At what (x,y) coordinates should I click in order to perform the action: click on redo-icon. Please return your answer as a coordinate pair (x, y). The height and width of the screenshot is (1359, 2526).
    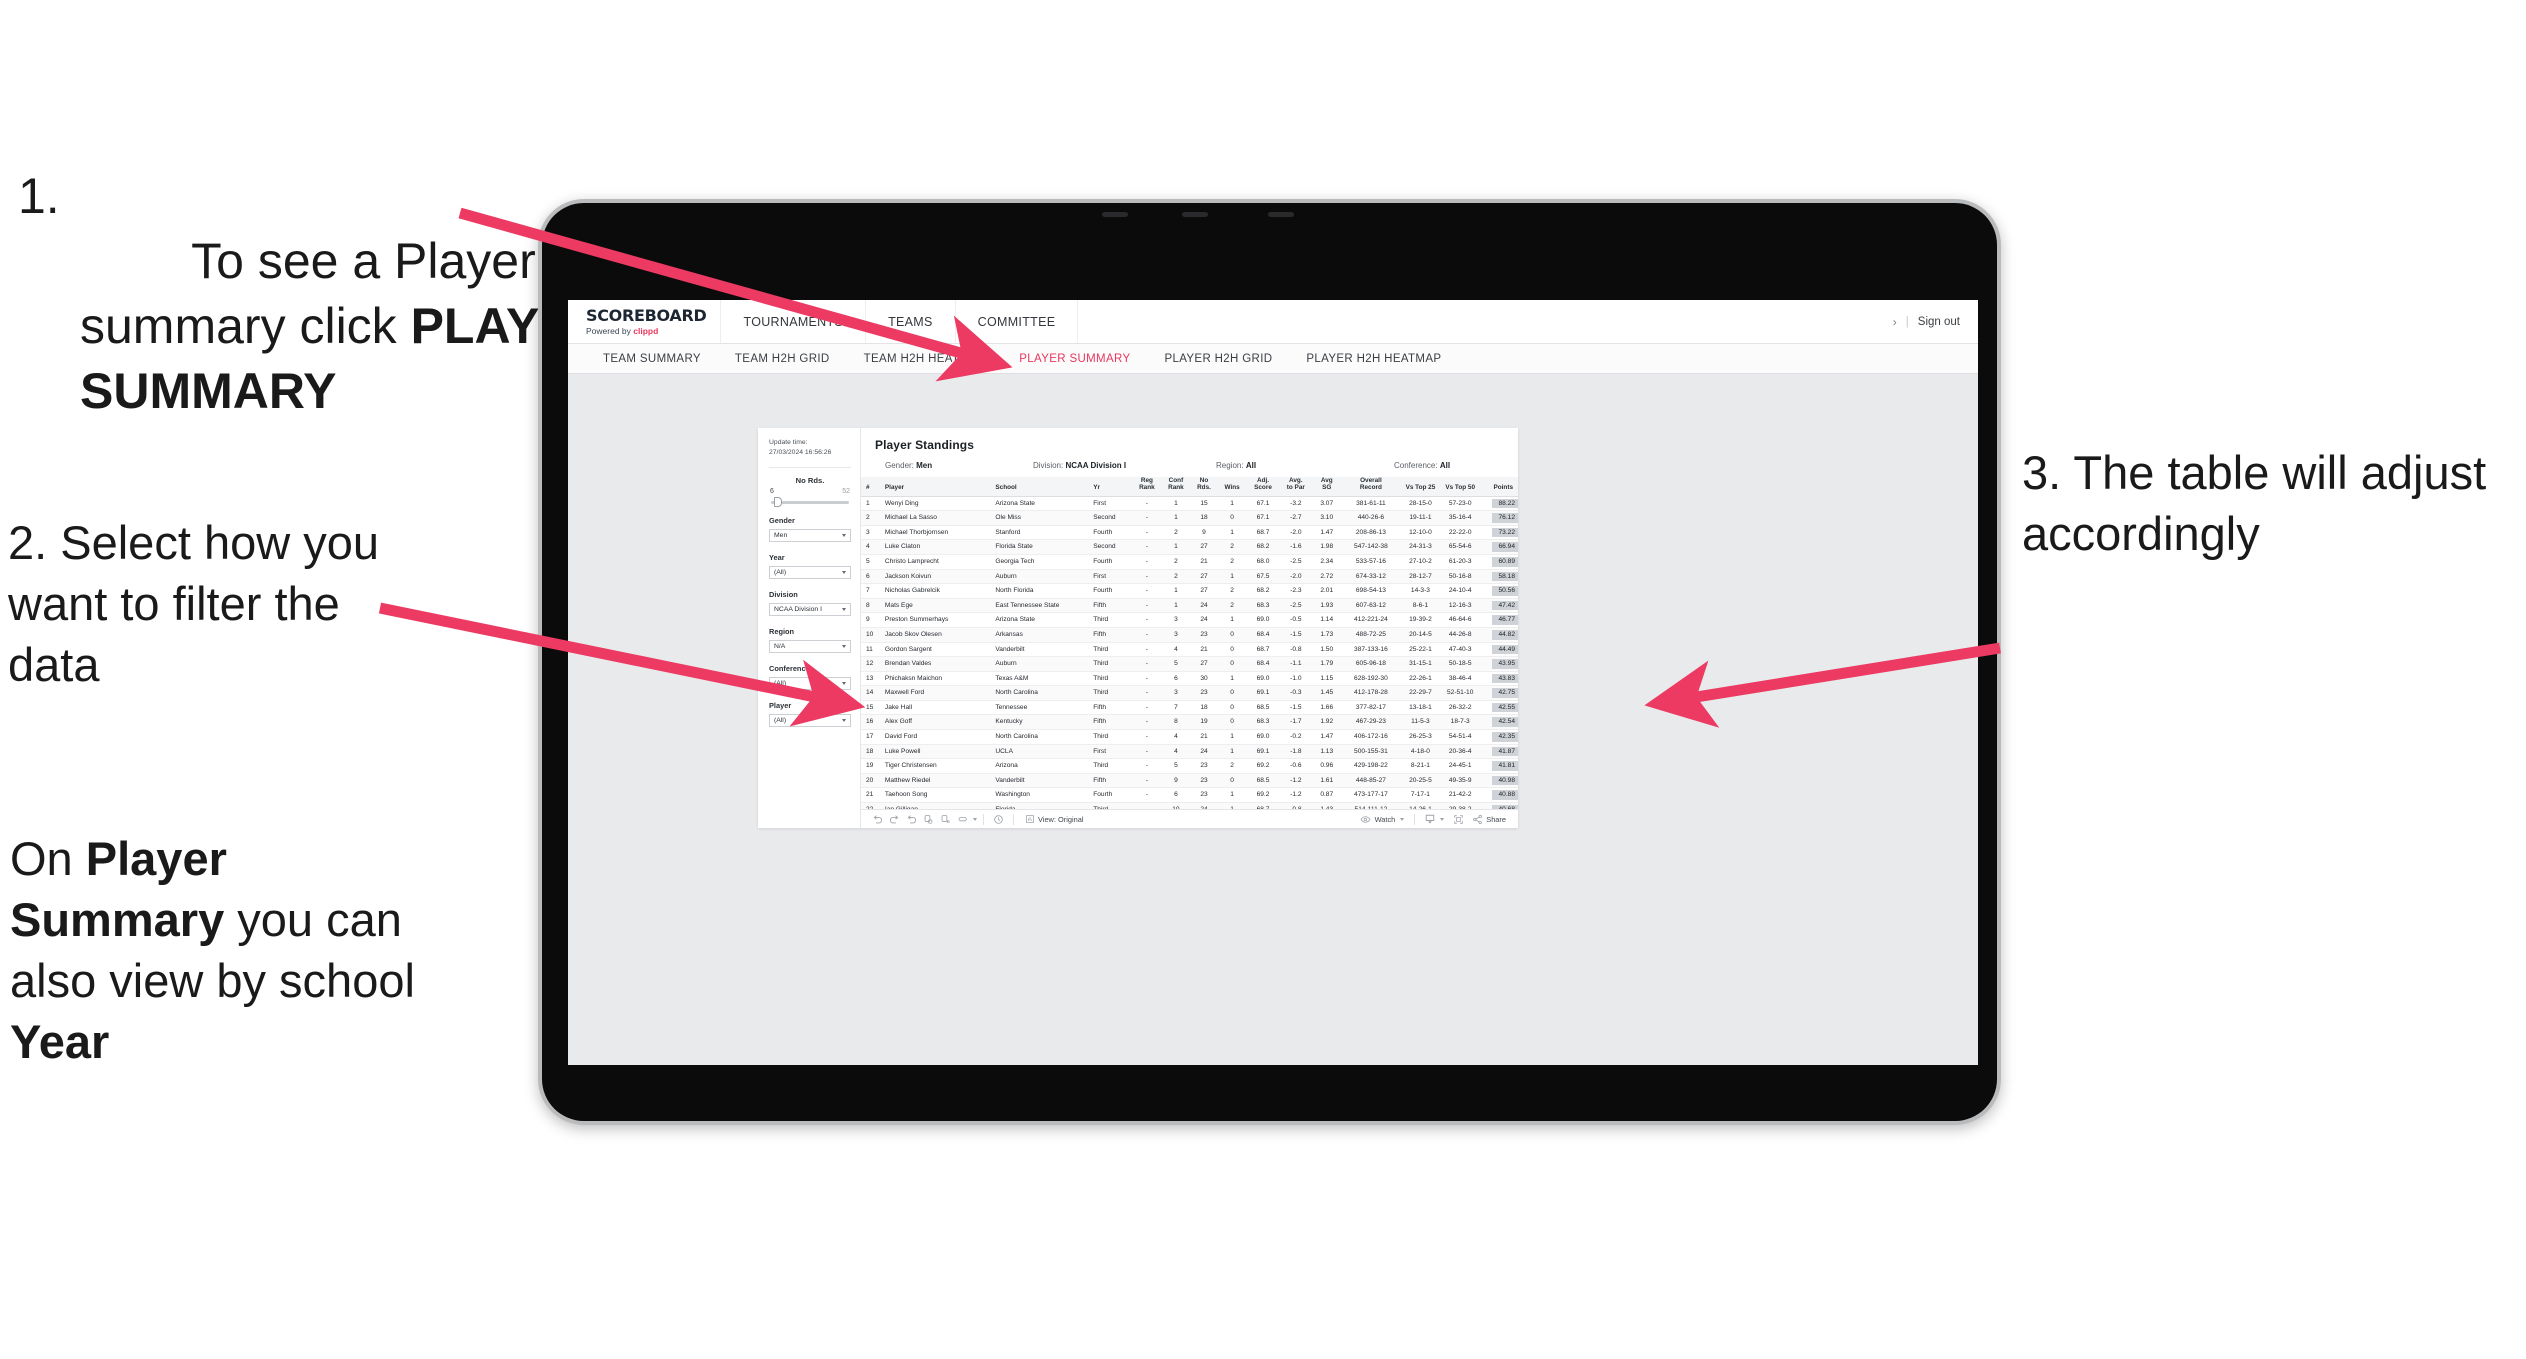
    Looking at the image, I should click on (894, 819).